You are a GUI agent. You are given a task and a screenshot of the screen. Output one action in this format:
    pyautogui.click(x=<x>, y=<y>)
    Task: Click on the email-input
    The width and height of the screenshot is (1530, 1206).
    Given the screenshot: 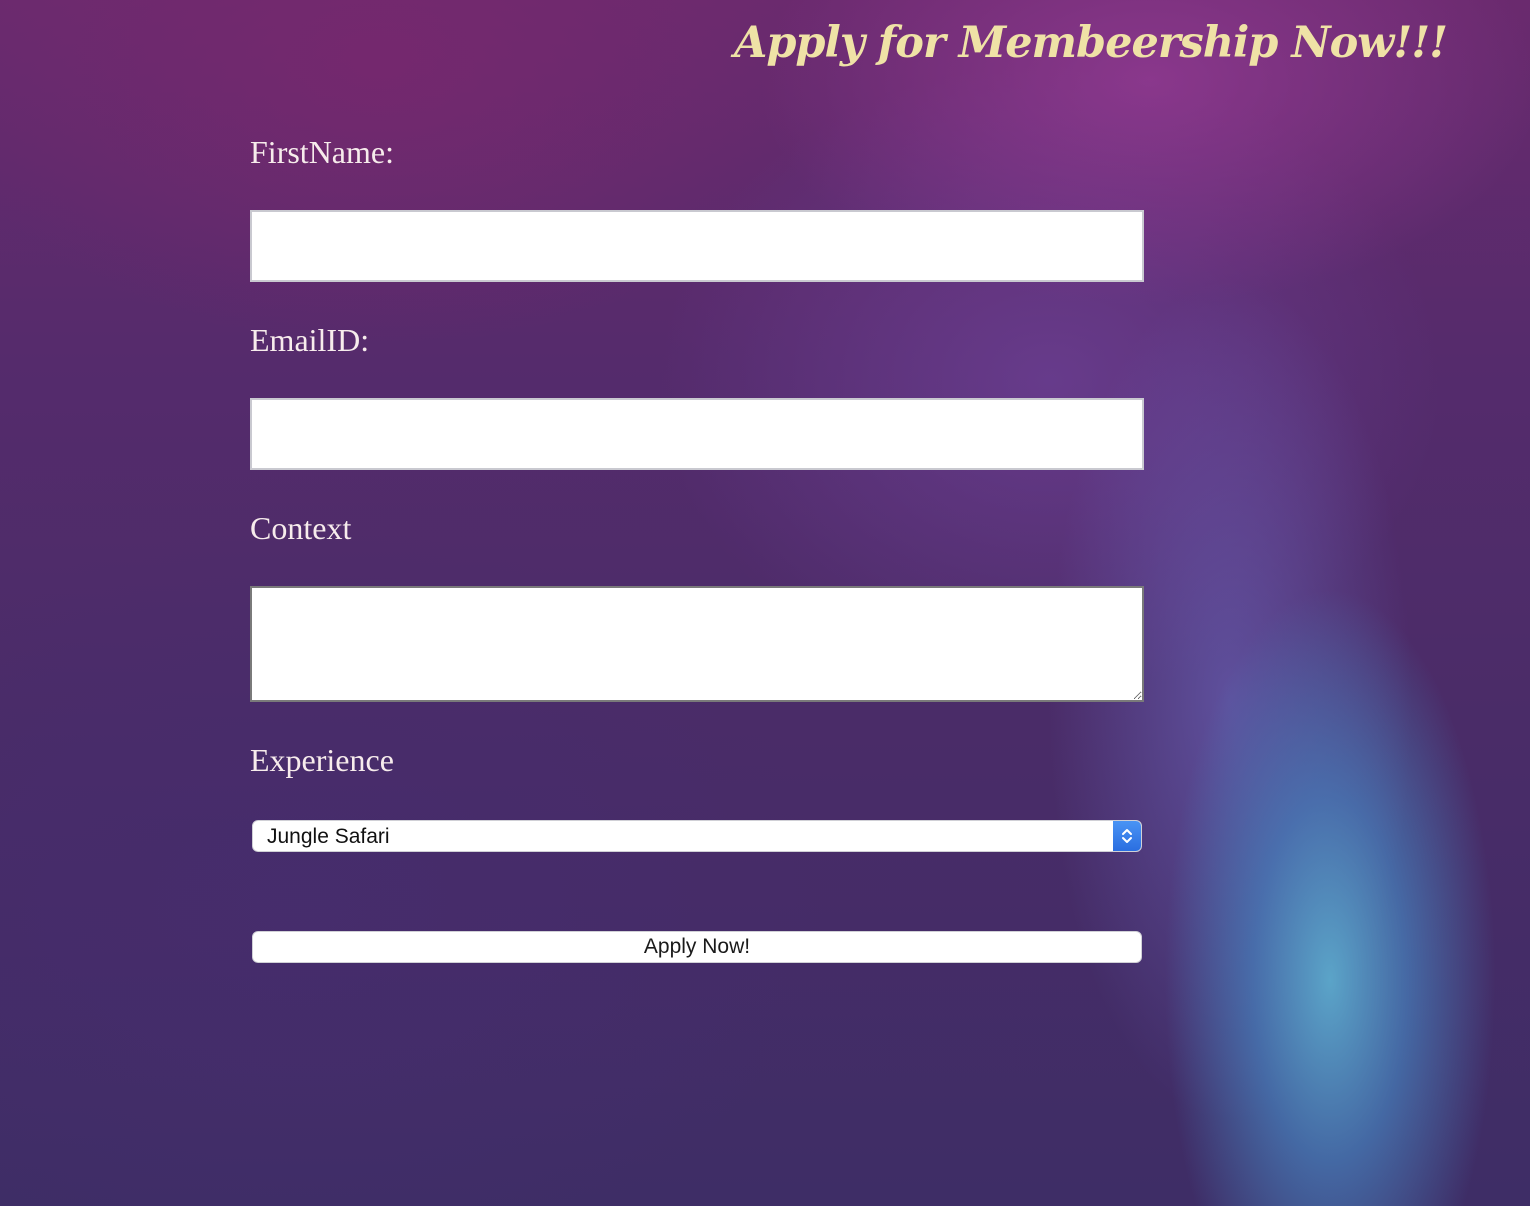 What is the action you would take?
    pyautogui.click(x=697, y=434)
    